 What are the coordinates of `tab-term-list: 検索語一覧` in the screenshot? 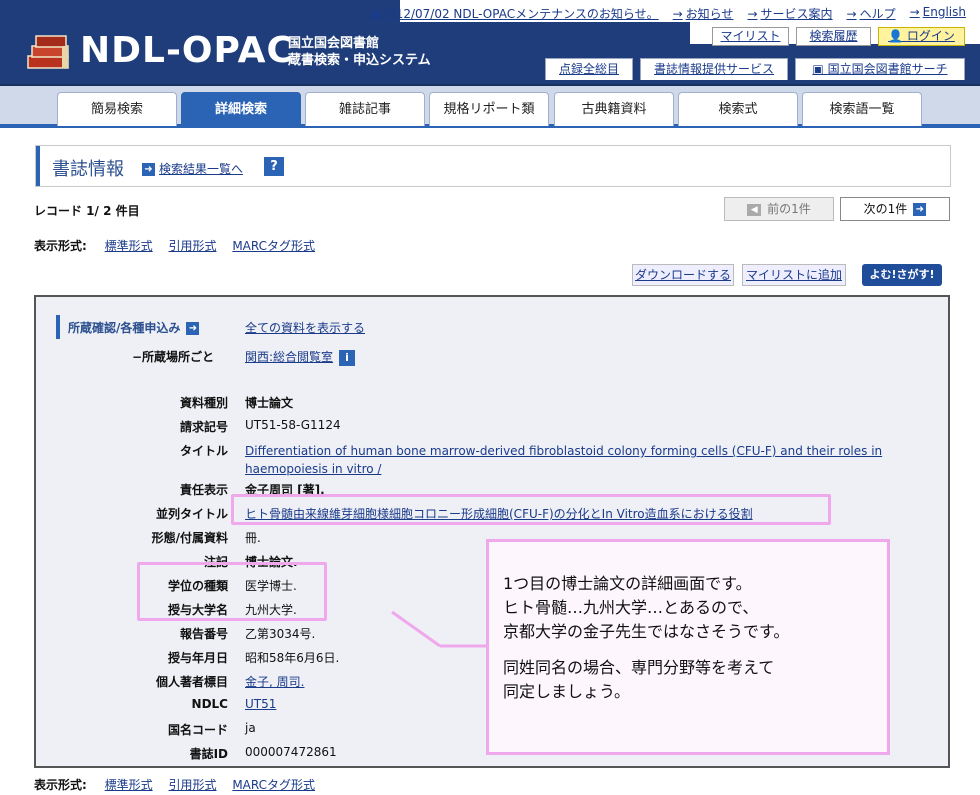 It's located at (862, 109).